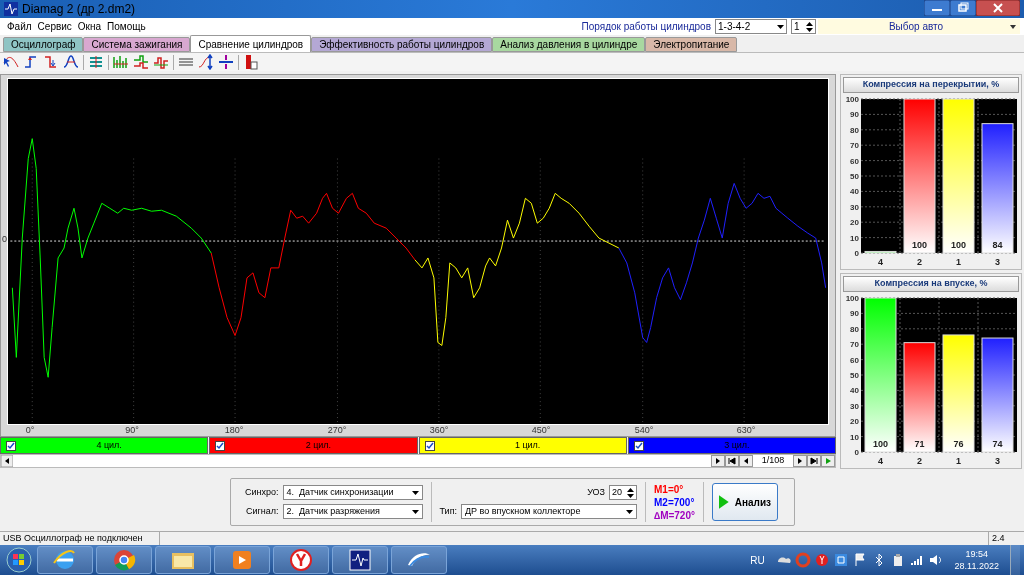  What do you see at coordinates (854, 360) in the screenshot?
I see `axis-label: 60` at bounding box center [854, 360].